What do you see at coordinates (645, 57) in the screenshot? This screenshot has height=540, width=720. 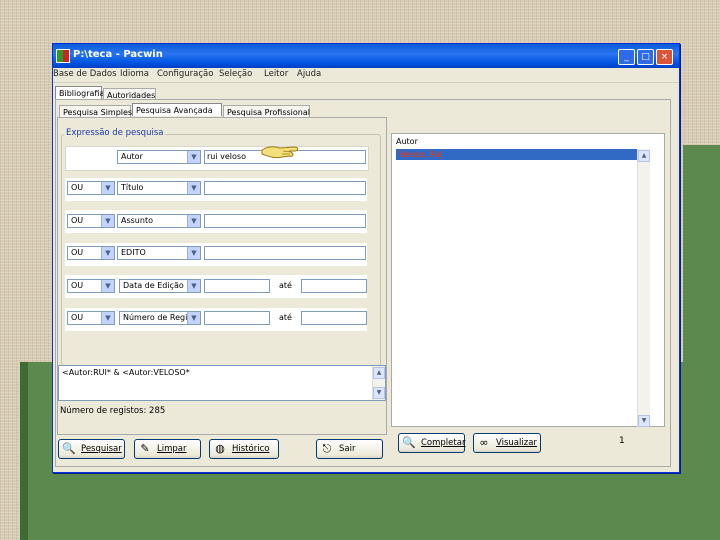 I see `maximize-button: □` at bounding box center [645, 57].